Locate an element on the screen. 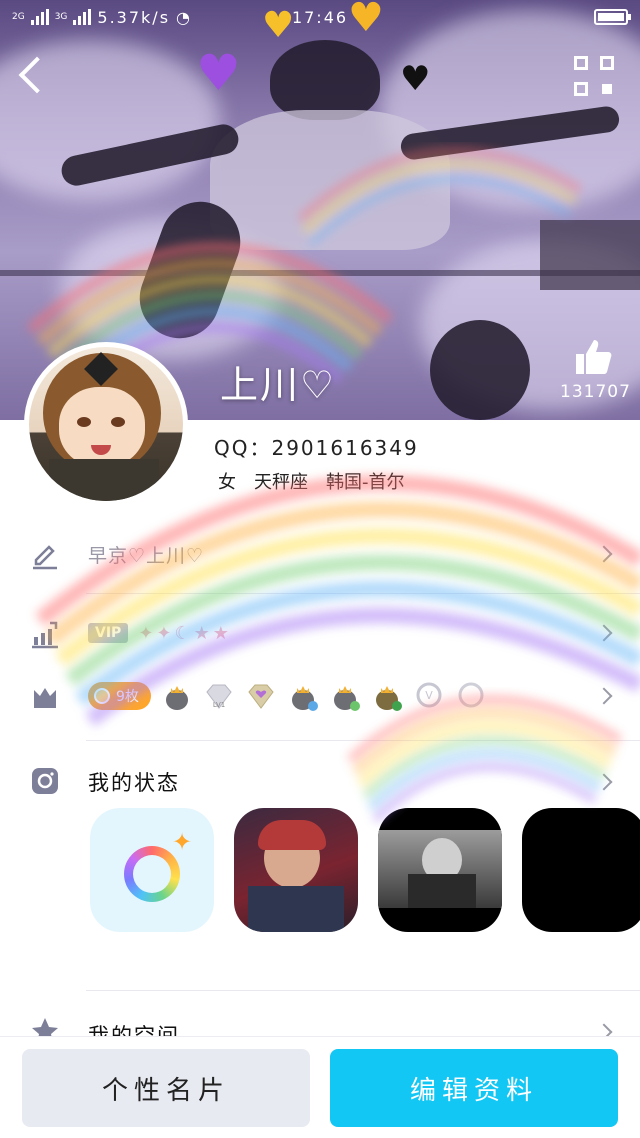  like-count: 131707 is located at coordinates (595, 392).